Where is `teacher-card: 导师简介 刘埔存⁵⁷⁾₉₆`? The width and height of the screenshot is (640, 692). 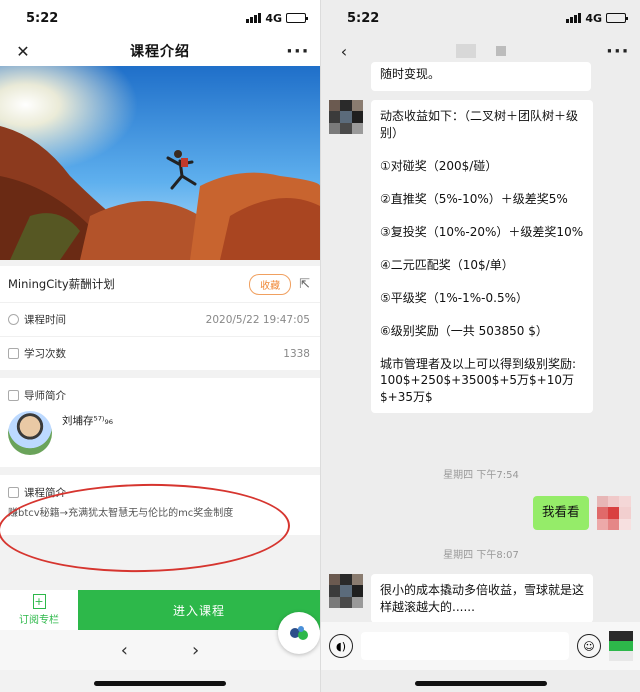
teacher-card: 导师简介 刘埔存⁵⁷⁾₉₆ is located at coordinates (160, 422).